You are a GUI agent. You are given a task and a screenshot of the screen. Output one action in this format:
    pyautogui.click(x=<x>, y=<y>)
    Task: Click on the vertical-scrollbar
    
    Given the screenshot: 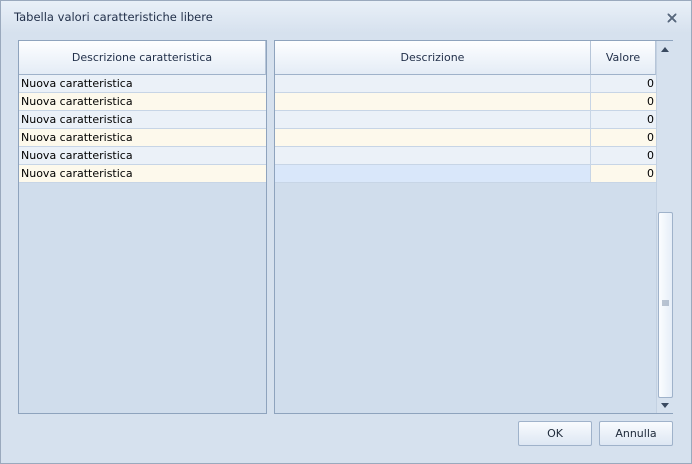 What is the action you would take?
    pyautogui.click(x=664, y=227)
    